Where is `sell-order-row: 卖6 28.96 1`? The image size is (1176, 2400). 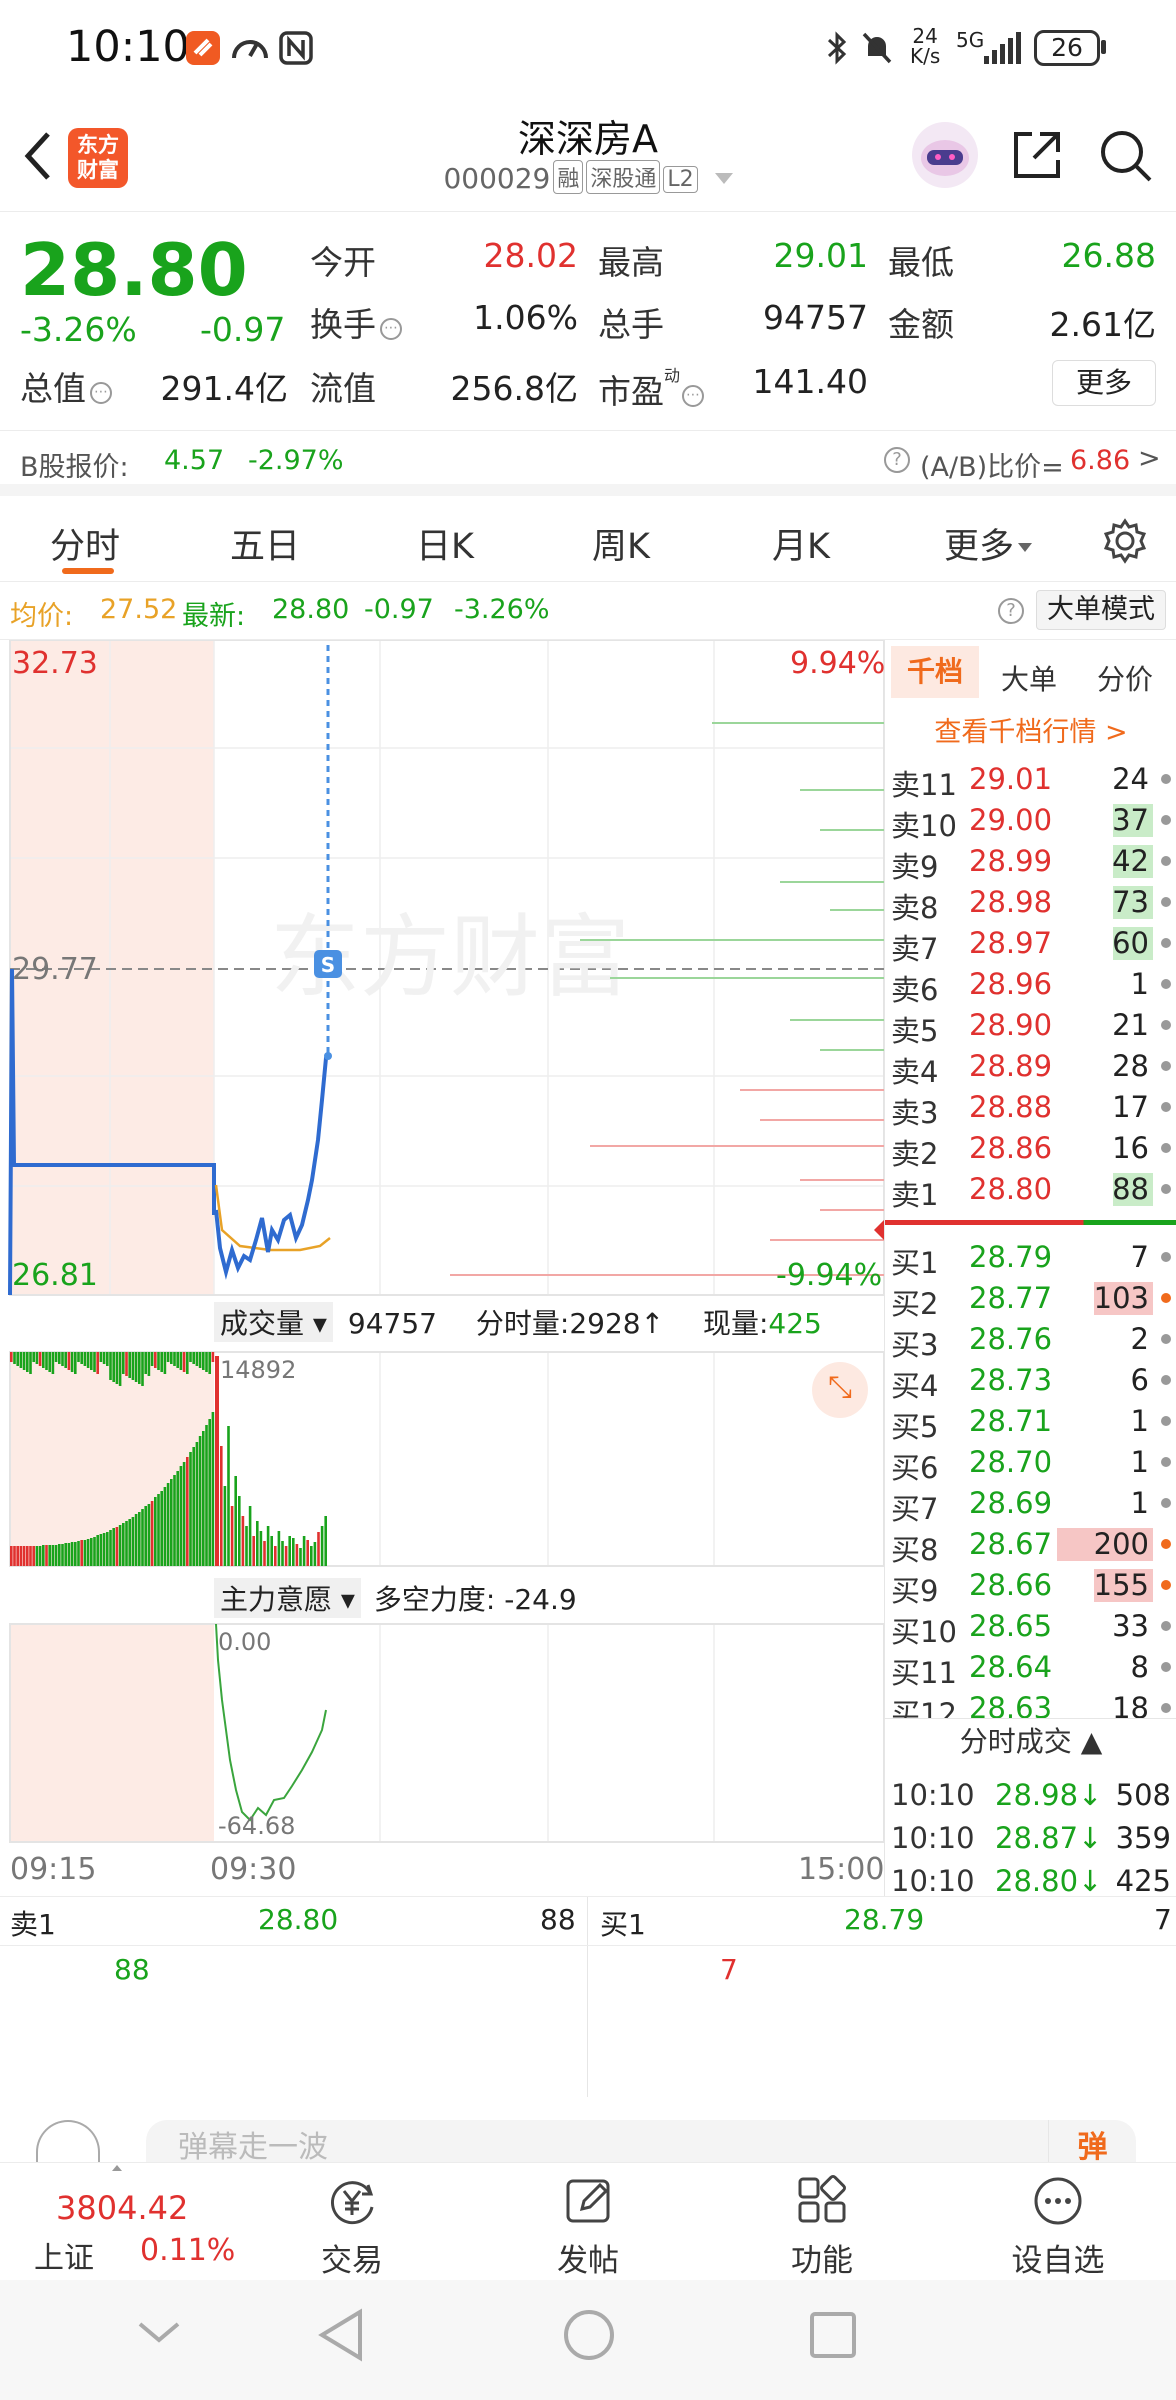 sell-order-row: 卖6 28.96 1 is located at coordinates (1030, 985).